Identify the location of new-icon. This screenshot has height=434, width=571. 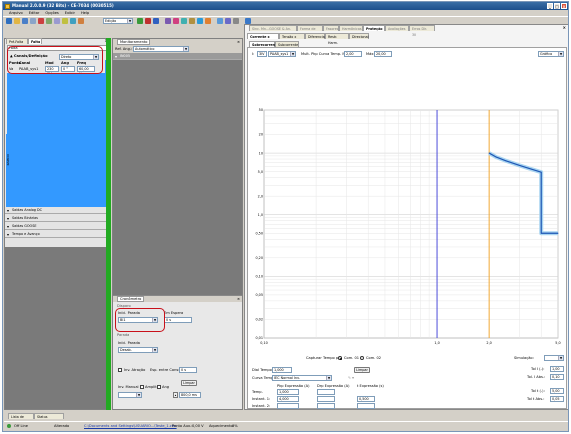
(9, 21).